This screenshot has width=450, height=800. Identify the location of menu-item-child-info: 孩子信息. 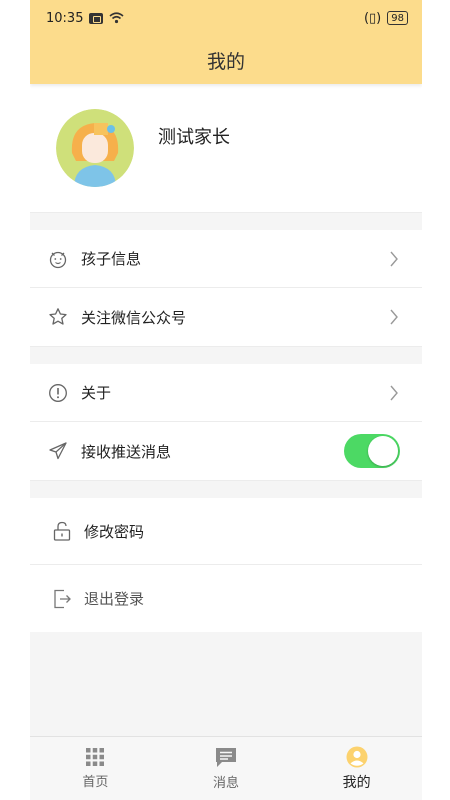
(226, 259).